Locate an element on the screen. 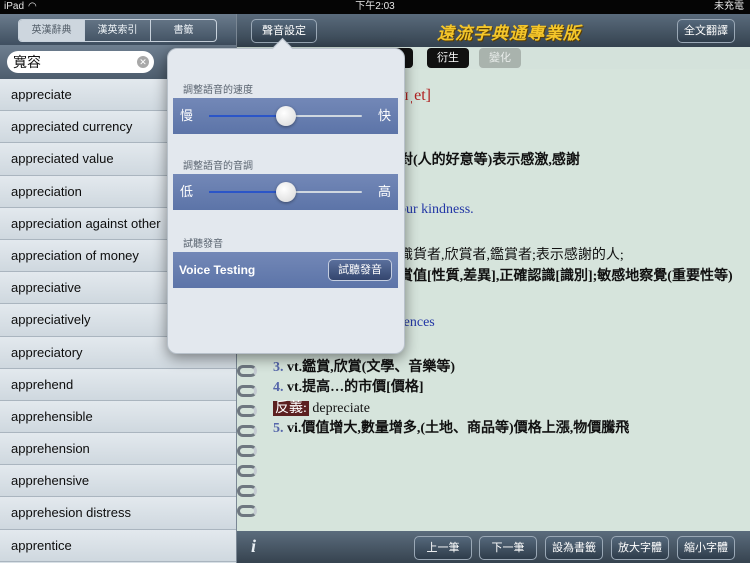 The height and width of the screenshot is (563, 750). sense-3: 3. vt.鑑賞,欣賞(文學、音樂等) is located at coordinates (364, 366).